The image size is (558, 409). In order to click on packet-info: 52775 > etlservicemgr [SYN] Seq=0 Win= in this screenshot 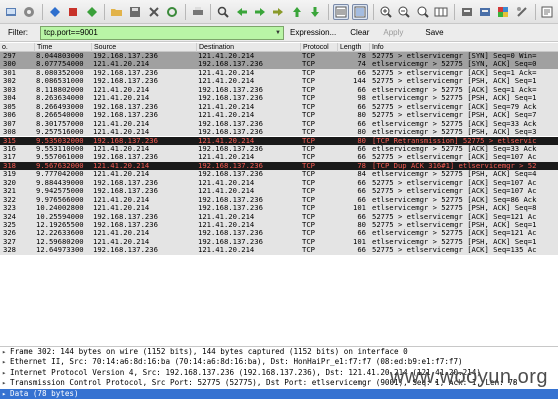, I will do `click(454, 56)`.